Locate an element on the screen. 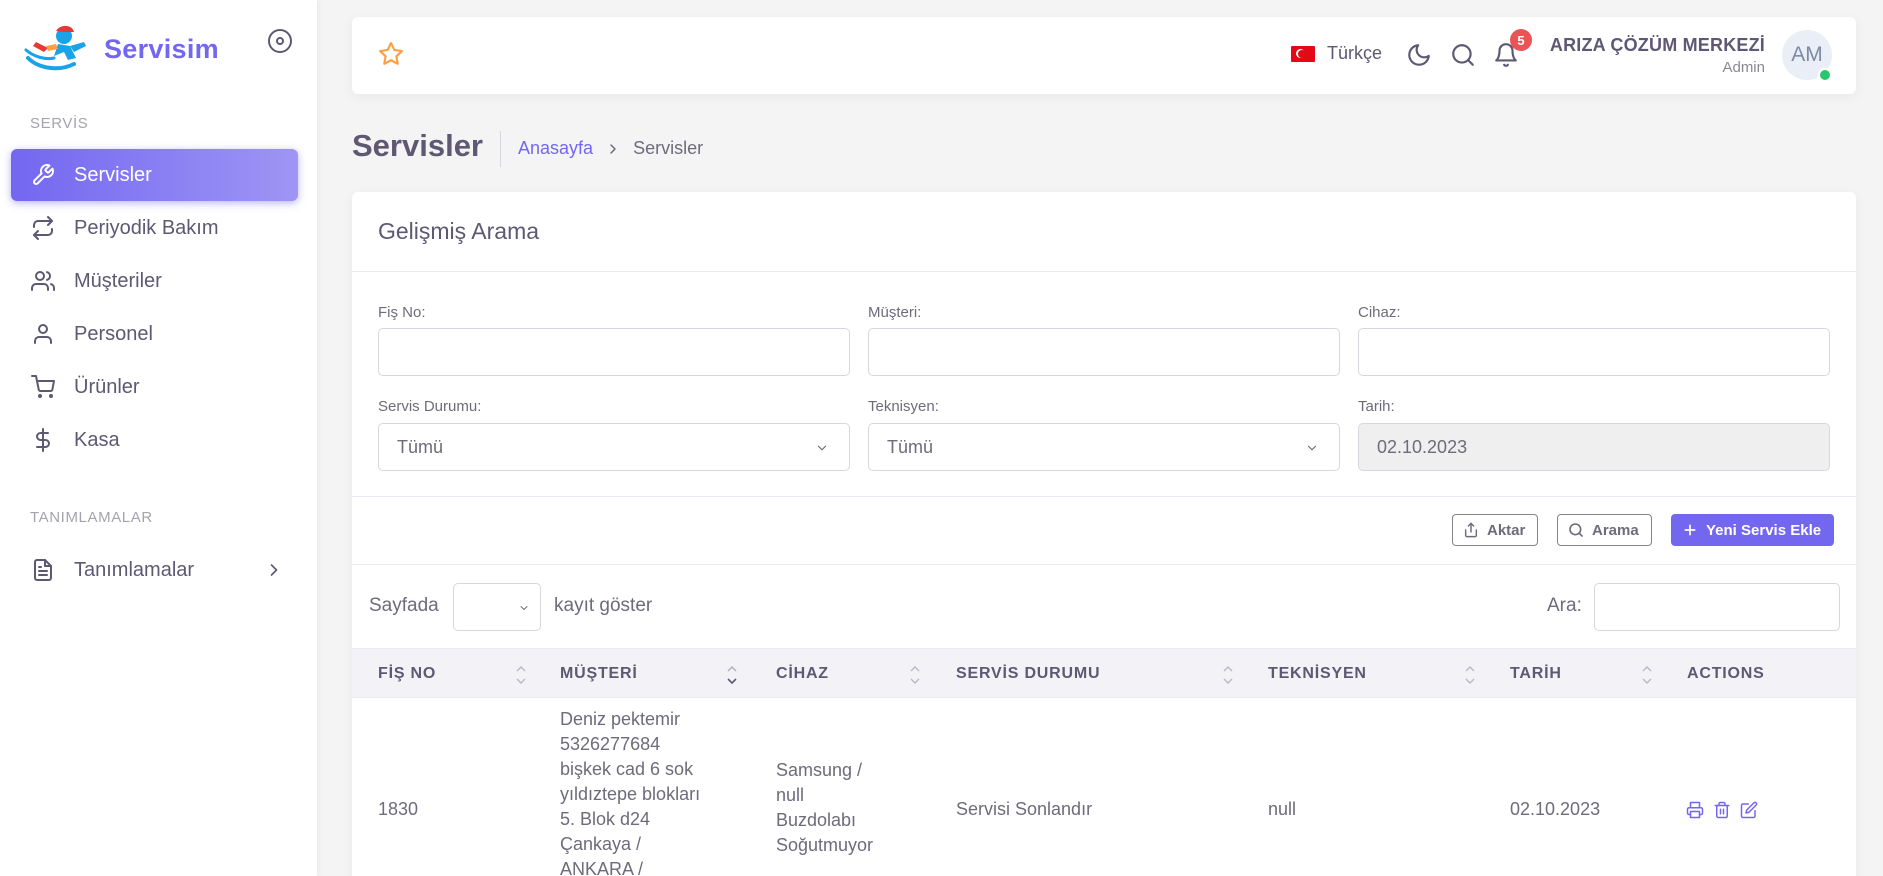  add-service-label: Yeni Servis Ekle is located at coordinates (1764, 530).